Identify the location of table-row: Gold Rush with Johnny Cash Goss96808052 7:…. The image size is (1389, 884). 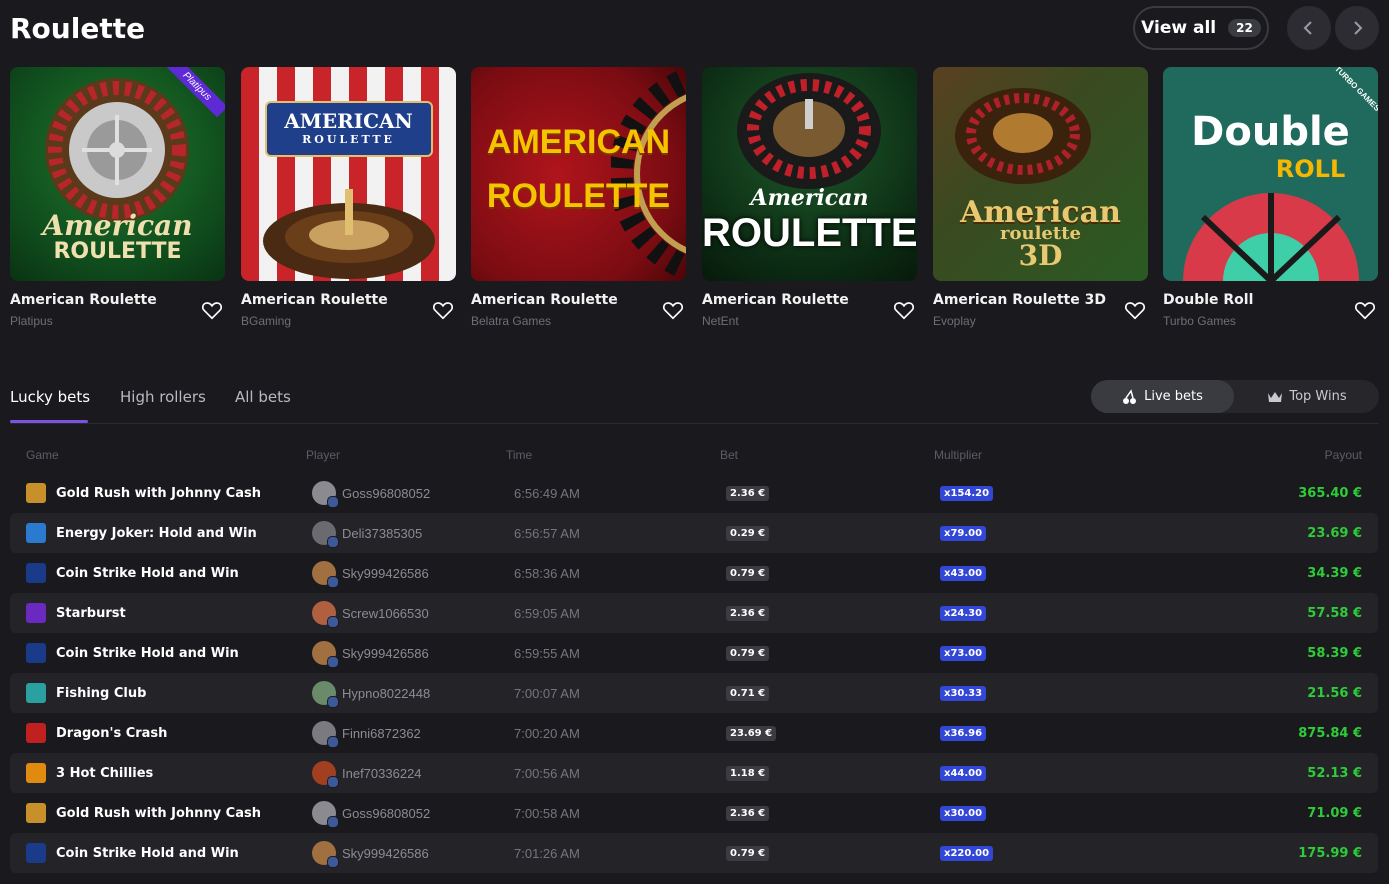
(694, 813).